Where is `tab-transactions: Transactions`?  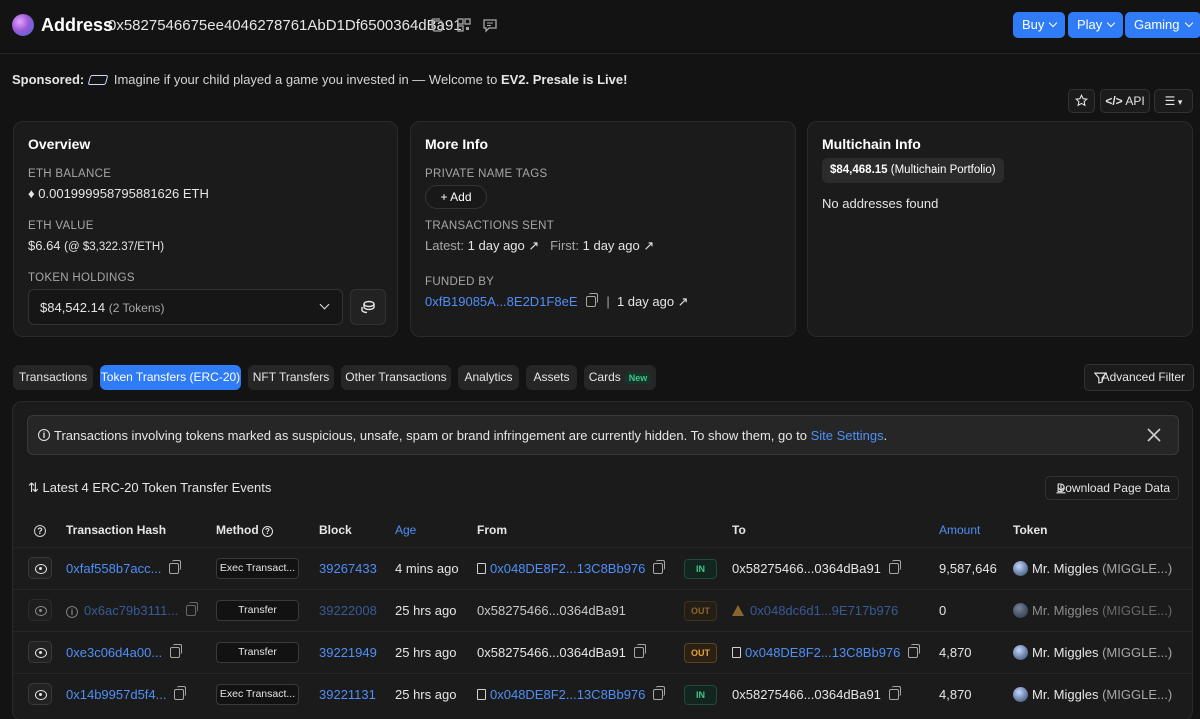 tab-transactions: Transactions is located at coordinates (53, 377).